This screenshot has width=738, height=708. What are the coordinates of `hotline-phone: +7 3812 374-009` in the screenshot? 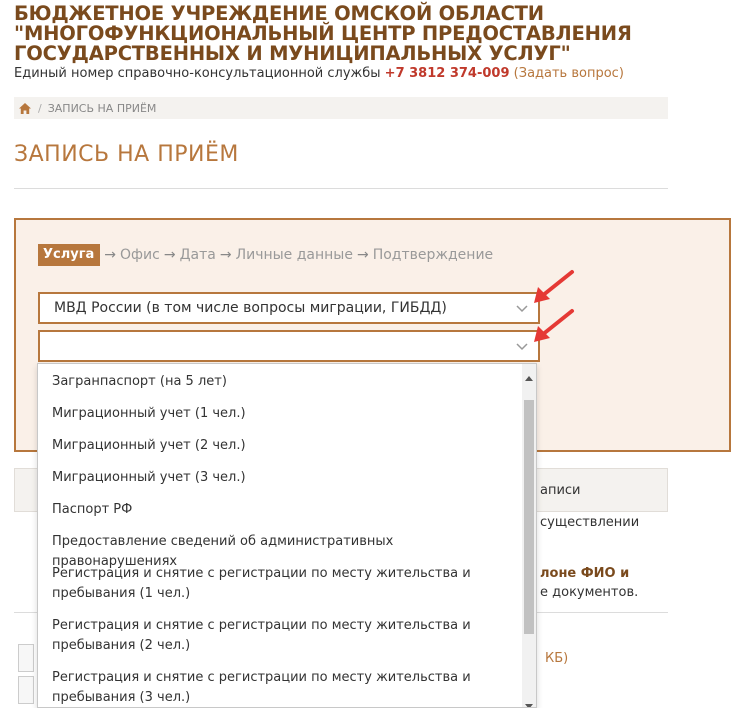 It's located at (447, 73).